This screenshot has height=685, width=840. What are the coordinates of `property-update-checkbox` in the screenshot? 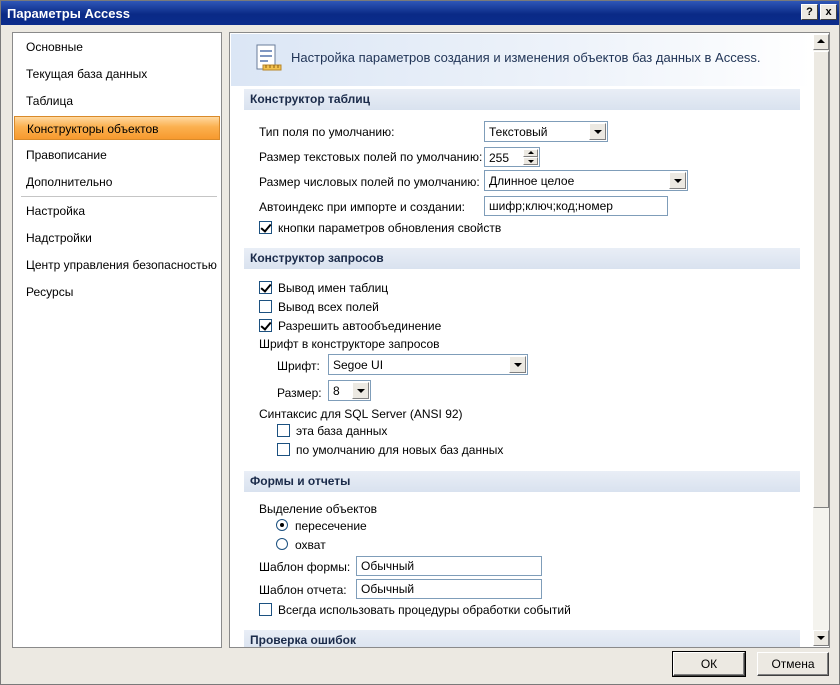 It's located at (265, 227).